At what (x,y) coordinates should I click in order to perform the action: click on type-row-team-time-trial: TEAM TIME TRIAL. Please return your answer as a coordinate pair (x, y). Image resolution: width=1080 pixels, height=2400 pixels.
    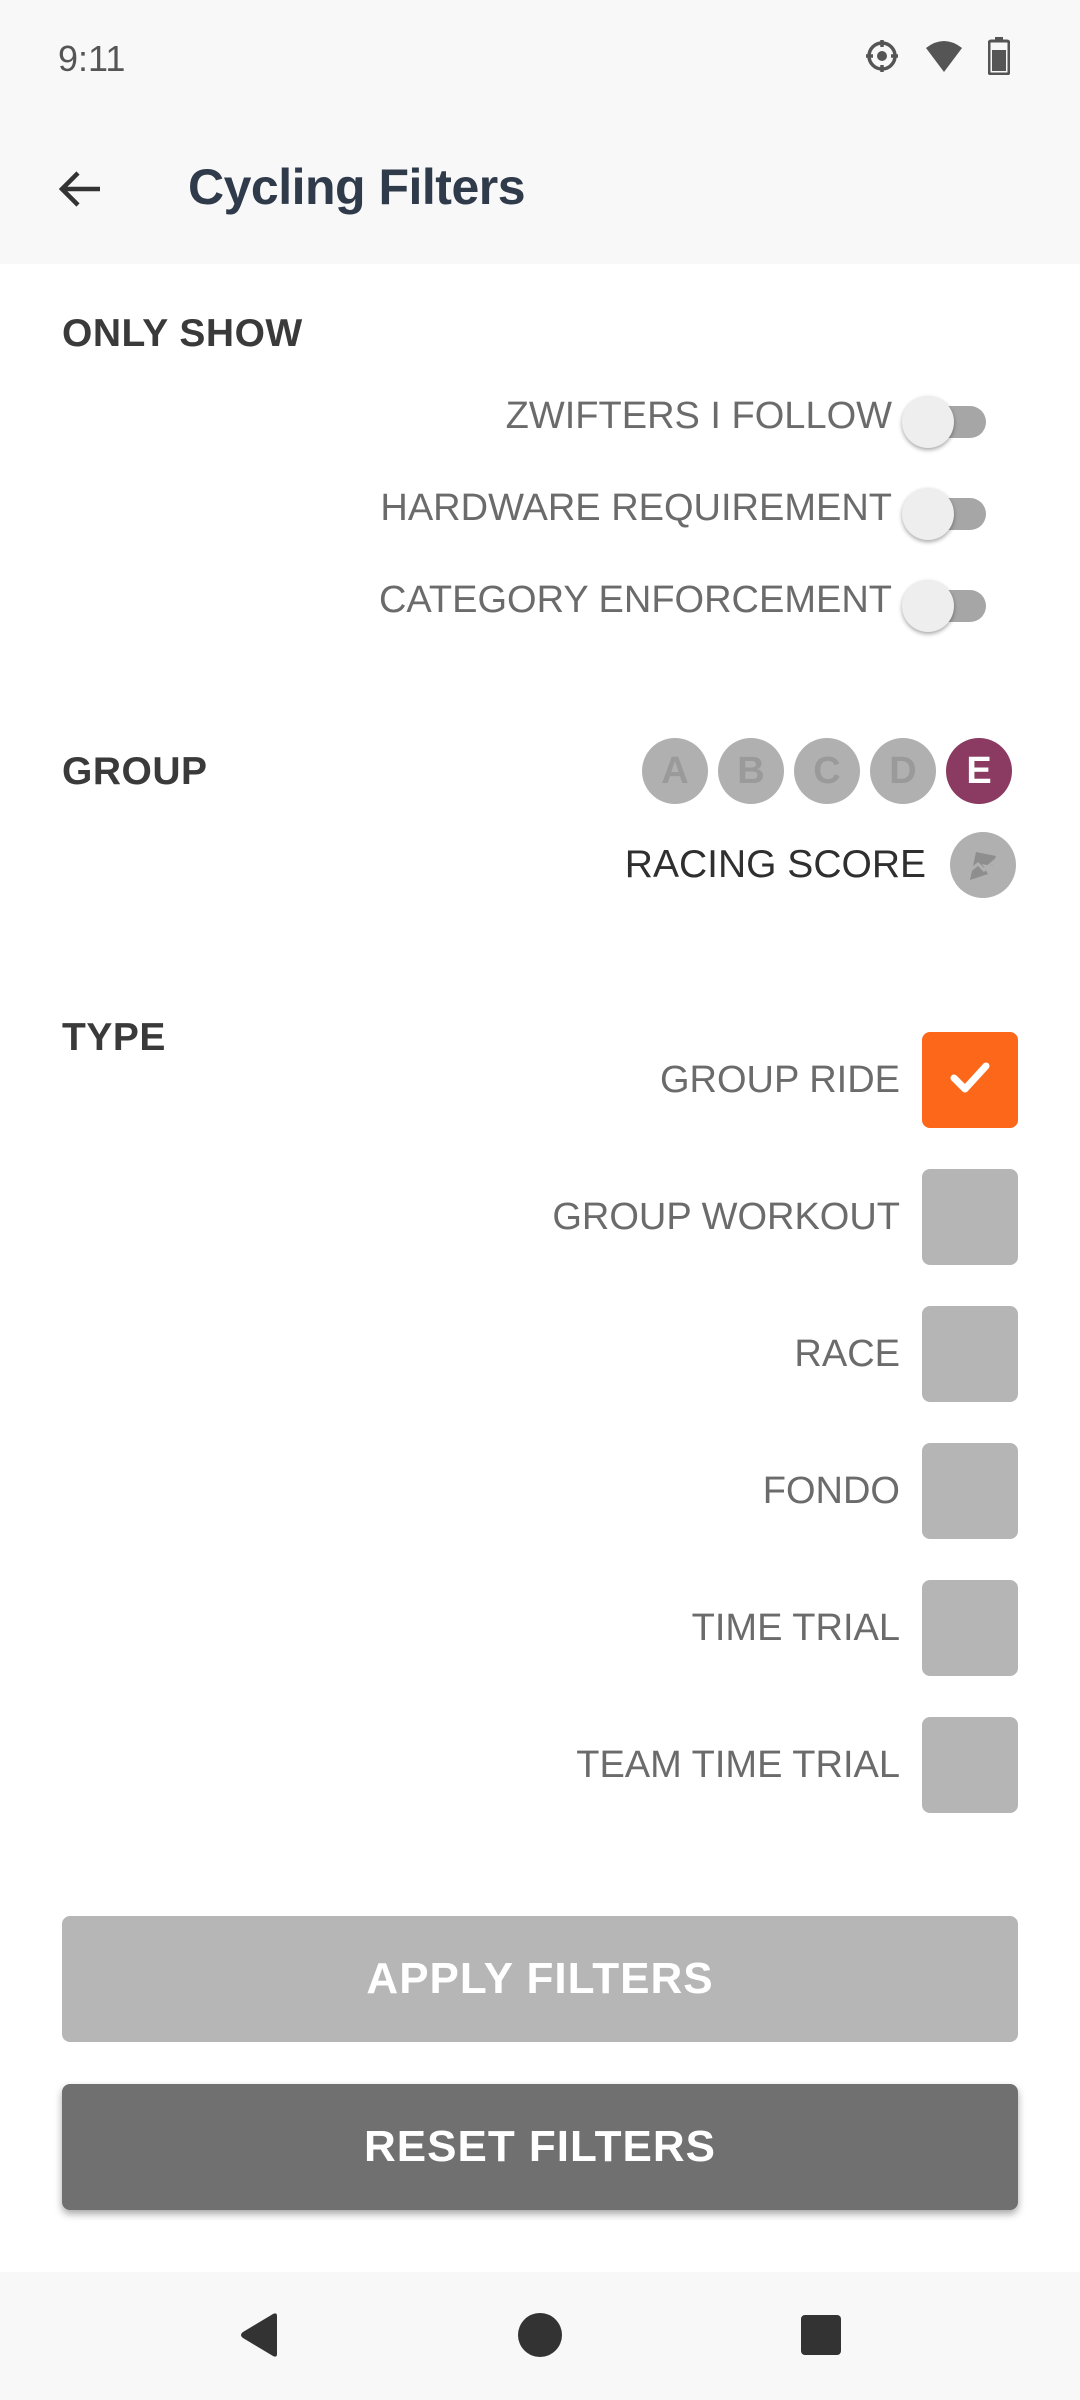
    Looking at the image, I should click on (797, 1765).